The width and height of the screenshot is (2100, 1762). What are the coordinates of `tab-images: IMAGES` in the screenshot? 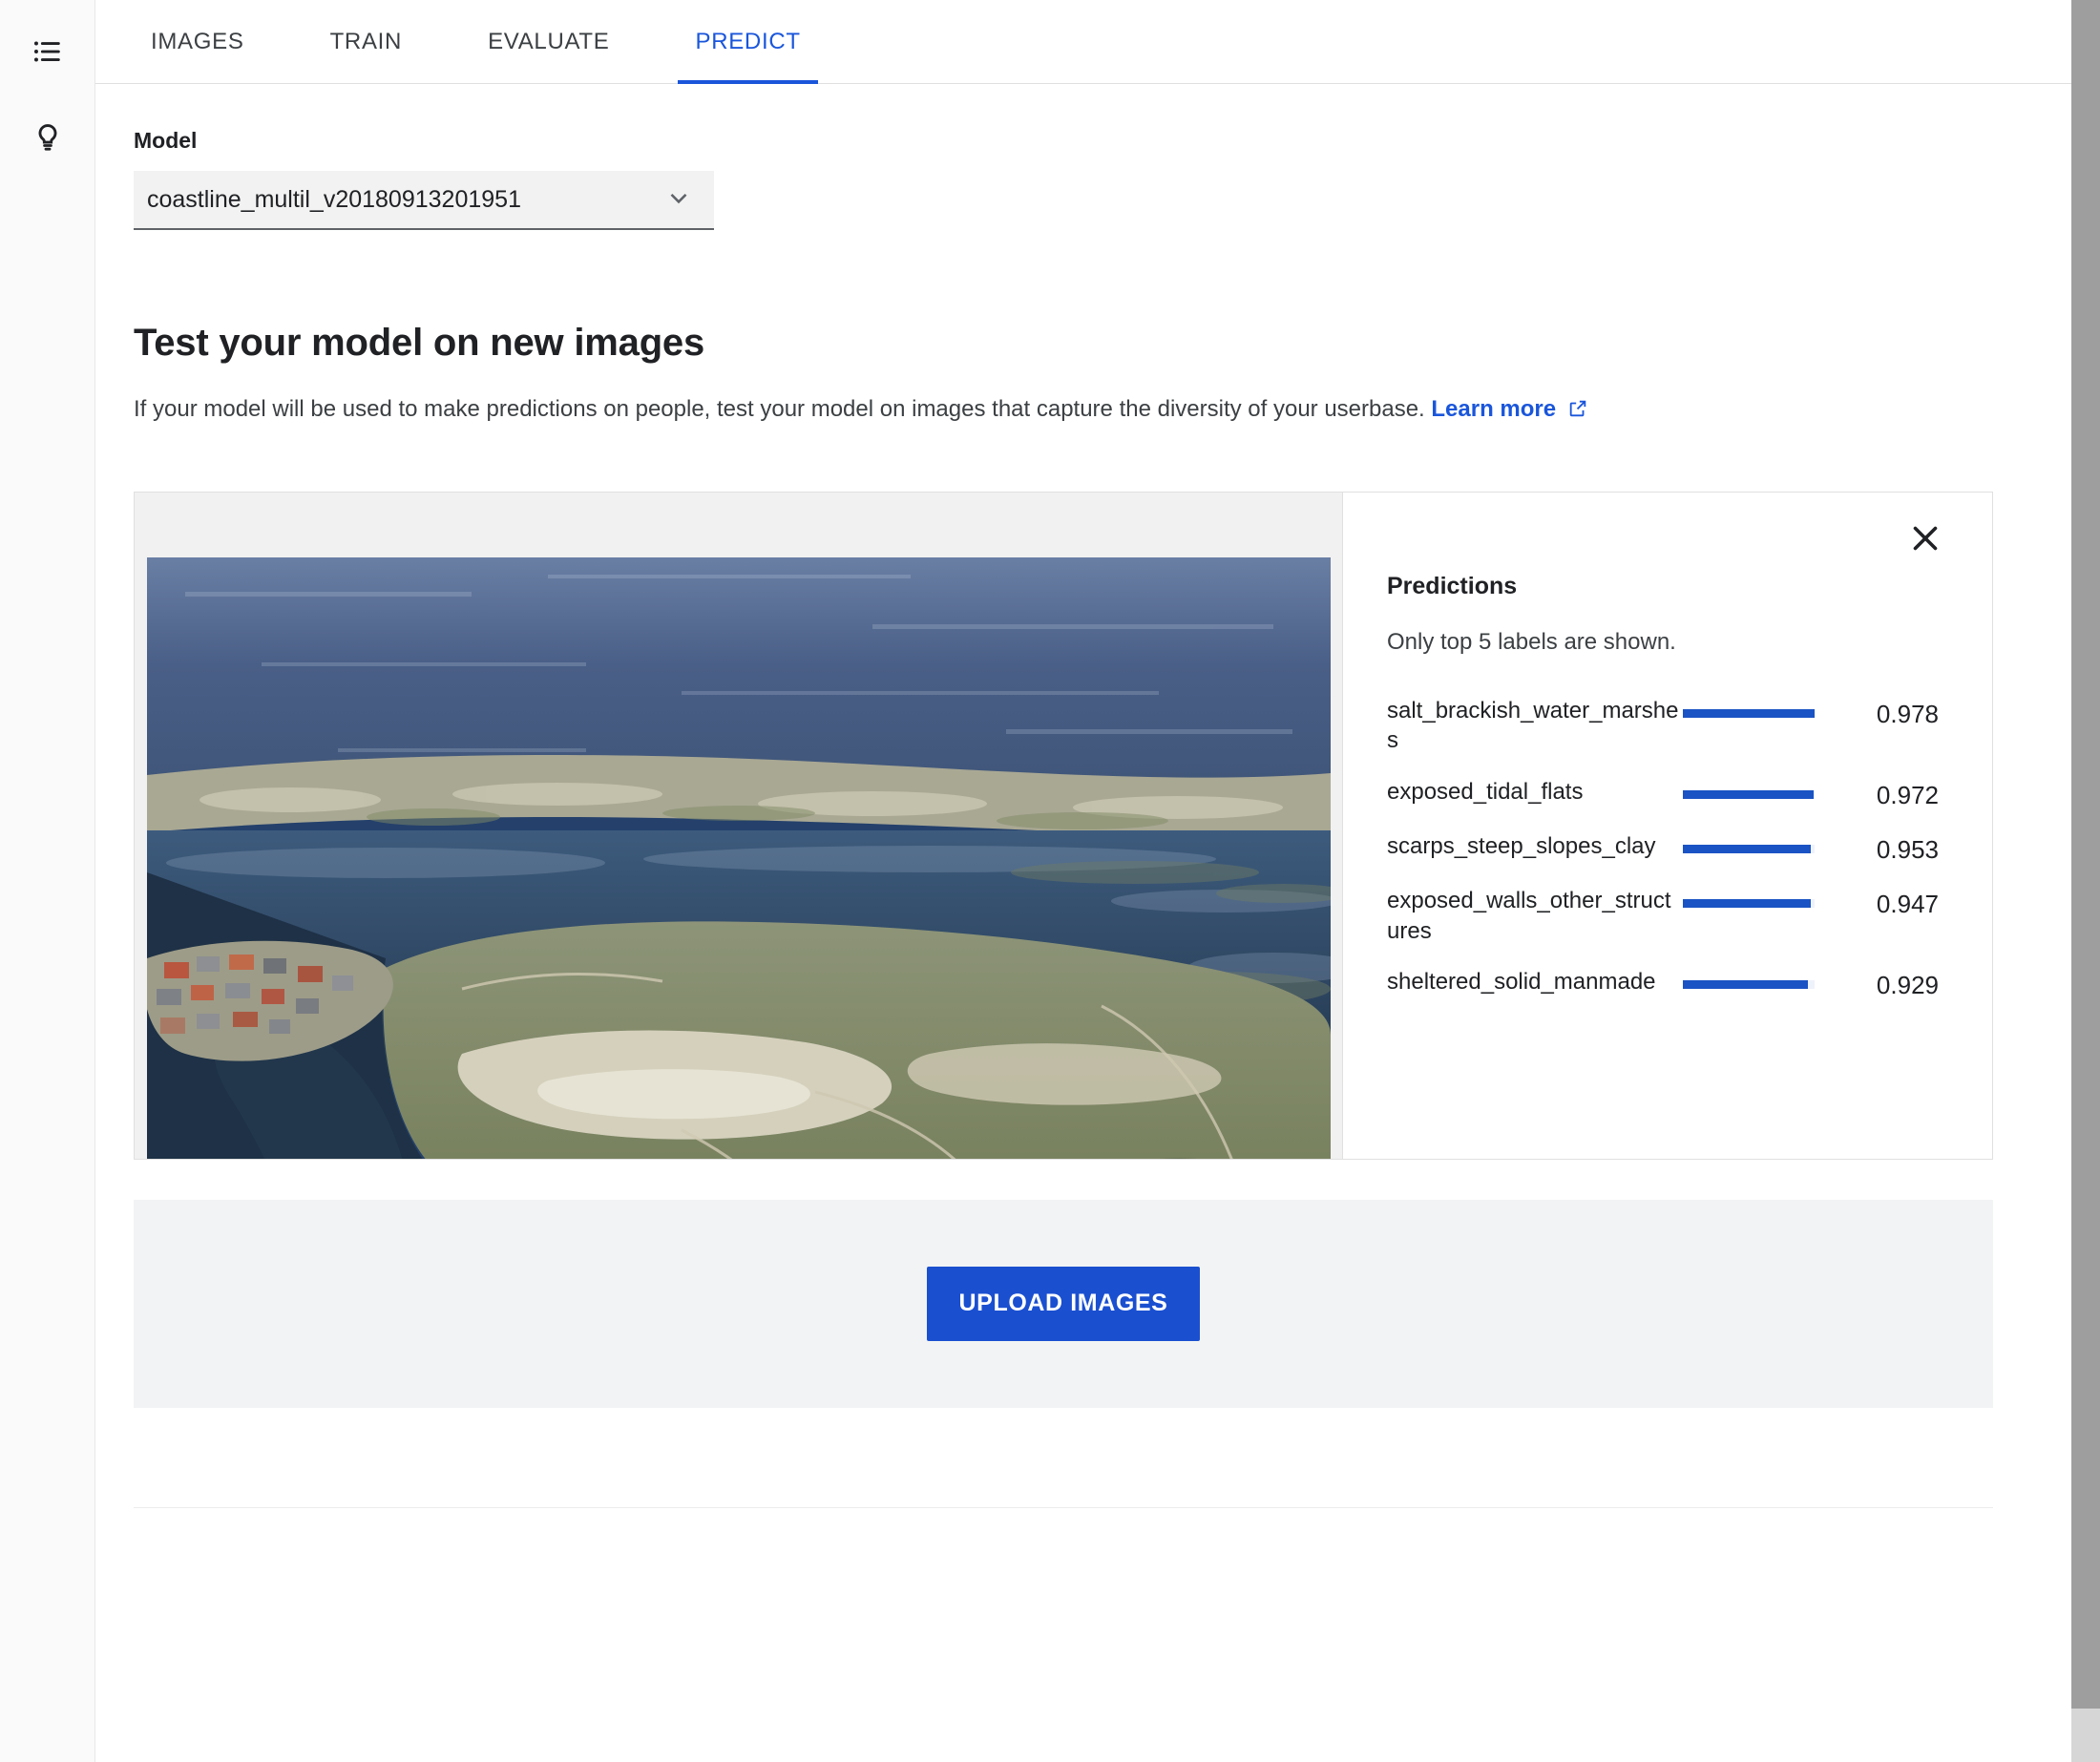 It's located at (198, 56).